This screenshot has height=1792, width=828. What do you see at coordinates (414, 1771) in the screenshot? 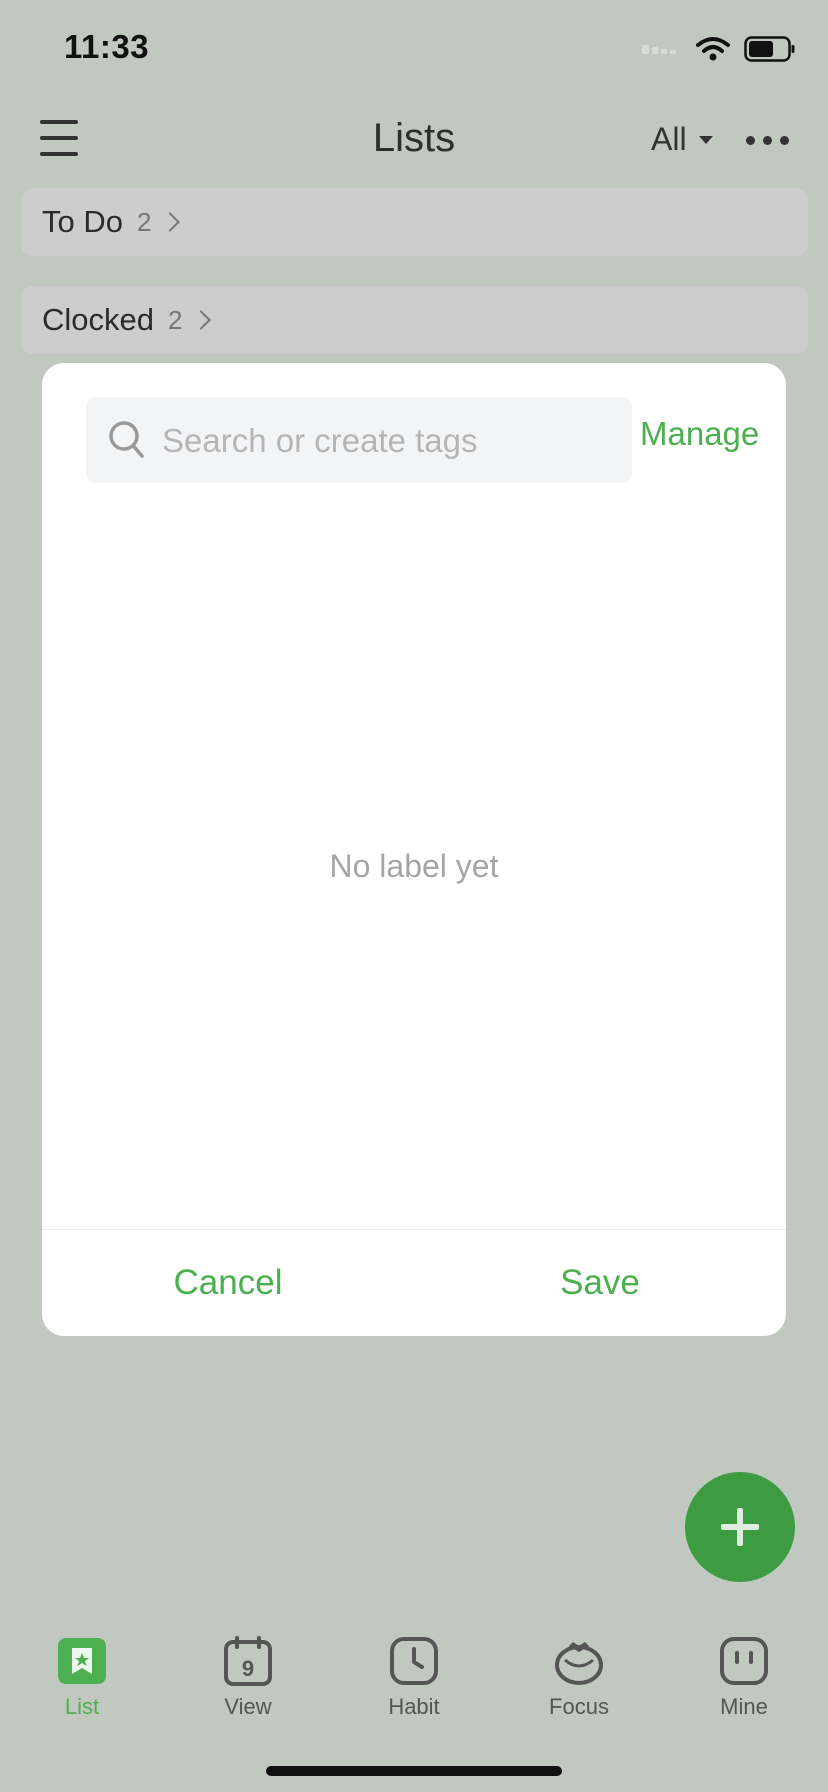
I see `home-indicator` at bounding box center [414, 1771].